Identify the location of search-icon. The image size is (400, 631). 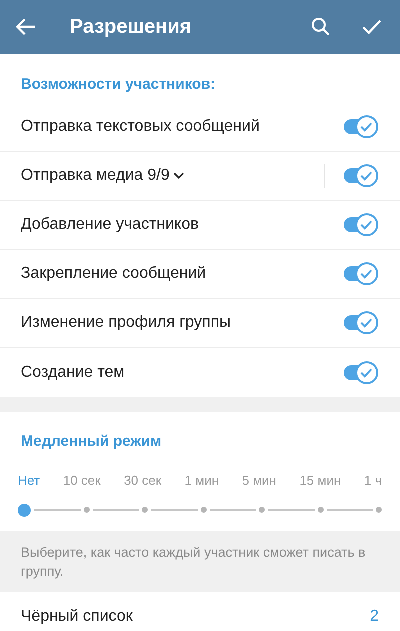
(321, 27).